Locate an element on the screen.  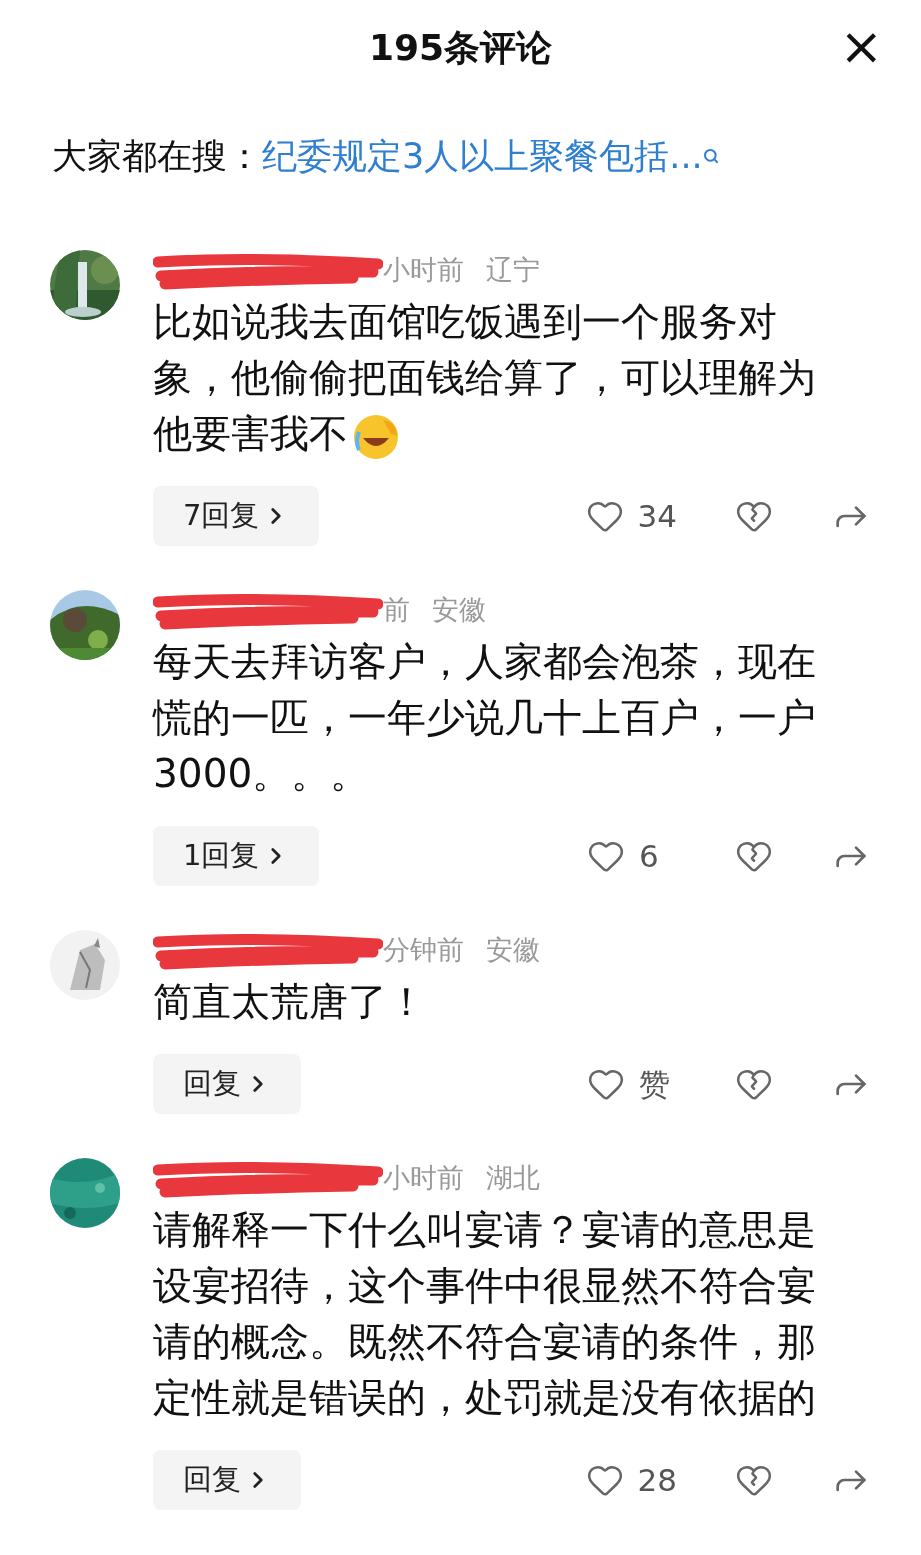
like-button: 赞 is located at coordinates (632, 1084).